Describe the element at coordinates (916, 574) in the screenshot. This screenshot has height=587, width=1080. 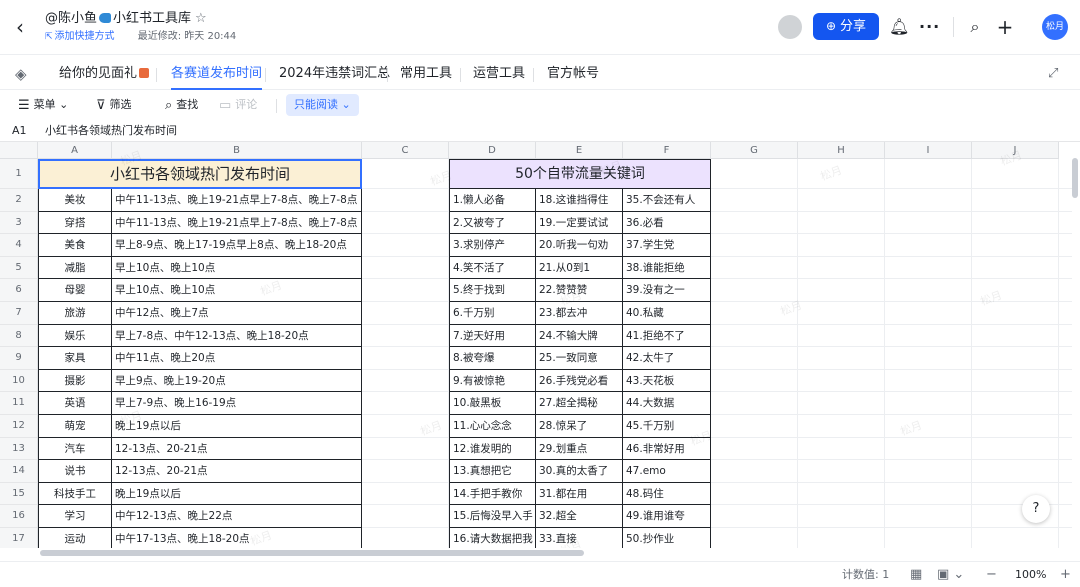
I see `grid-view-icon: ▦` at that location.